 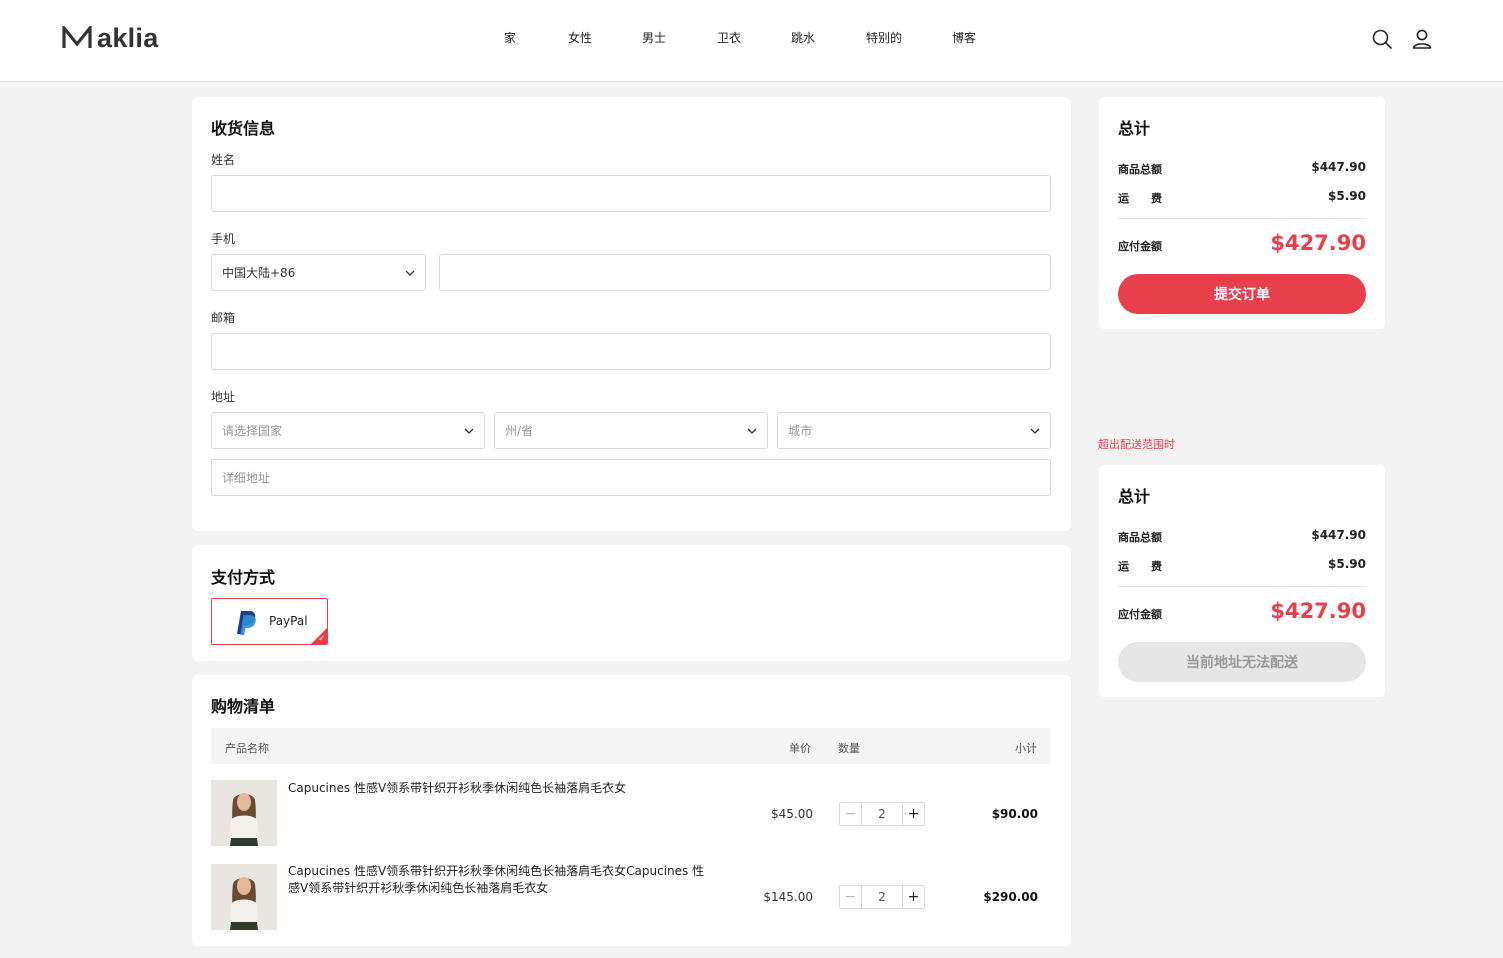 I want to click on state-select: 州/省, so click(x=631, y=430).